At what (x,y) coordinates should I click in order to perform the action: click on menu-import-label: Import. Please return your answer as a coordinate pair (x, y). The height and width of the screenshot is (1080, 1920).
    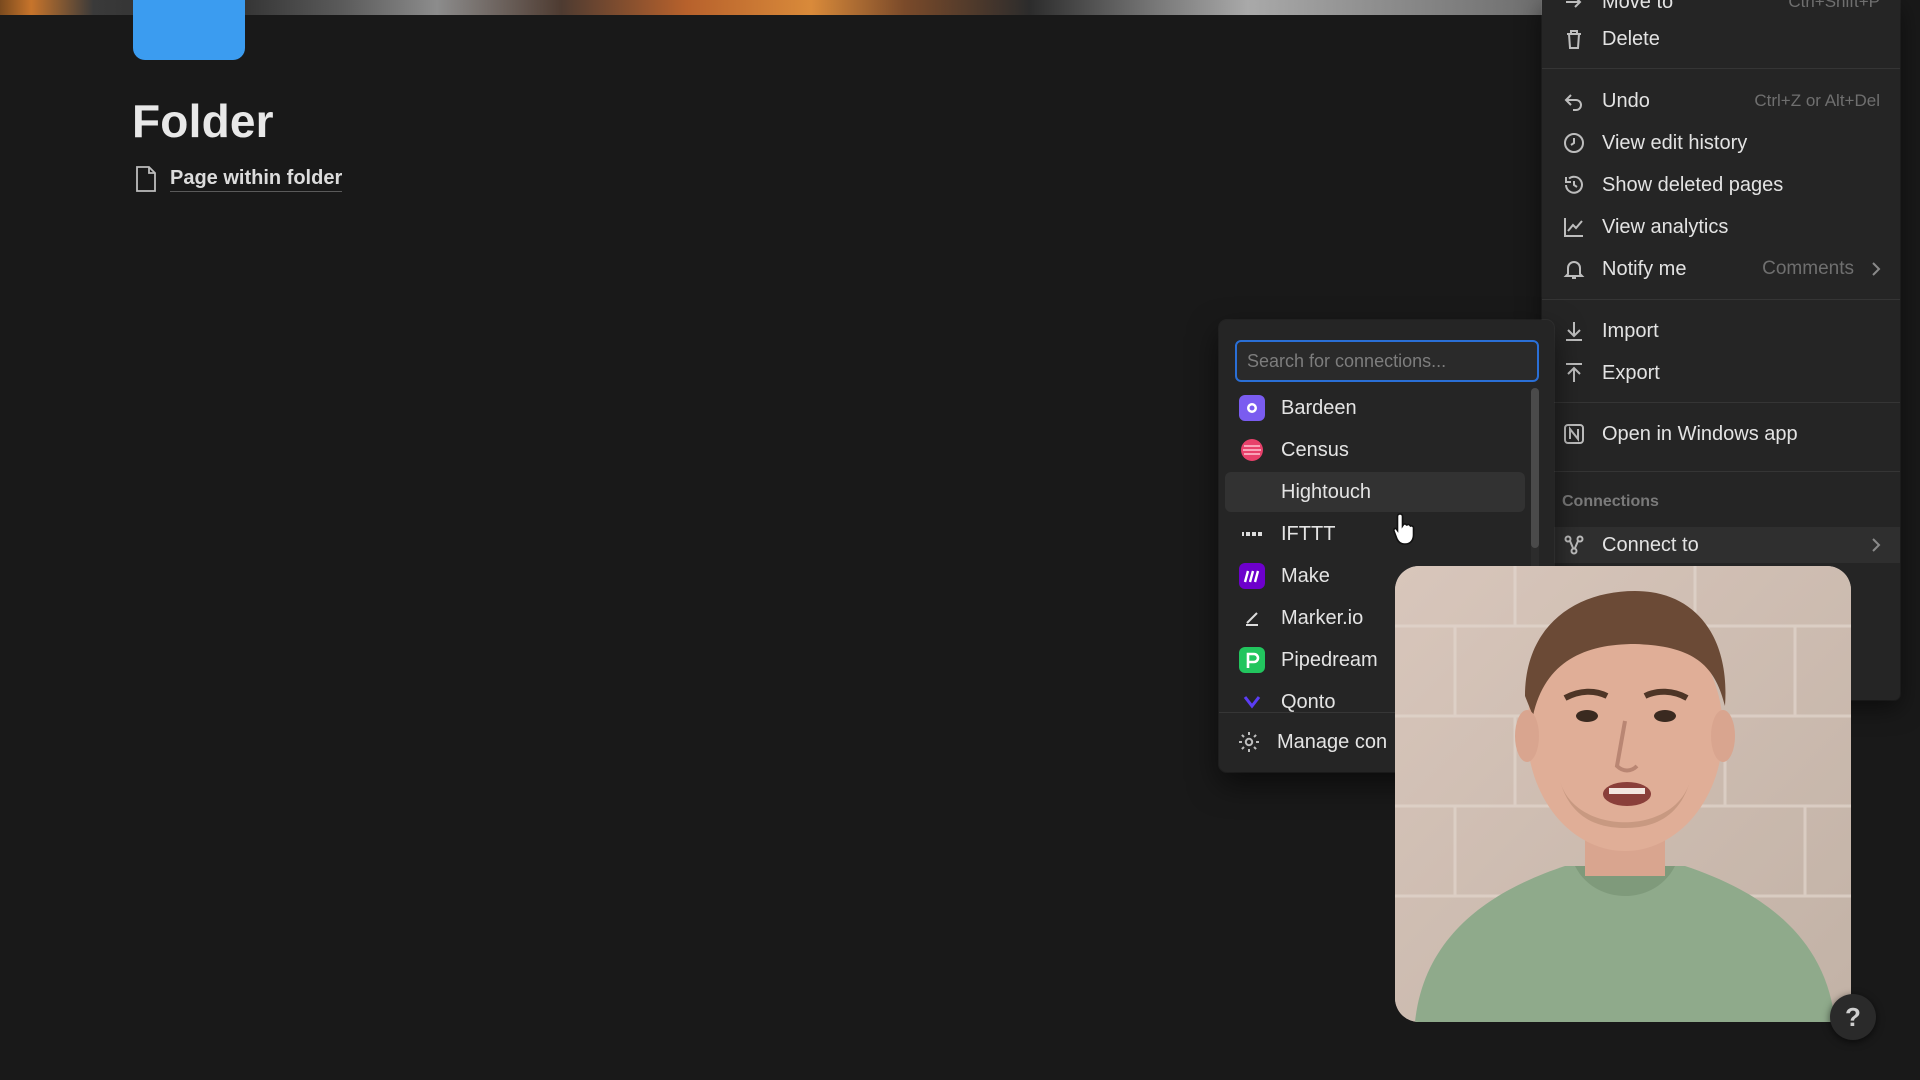
    Looking at the image, I should click on (1630, 330).